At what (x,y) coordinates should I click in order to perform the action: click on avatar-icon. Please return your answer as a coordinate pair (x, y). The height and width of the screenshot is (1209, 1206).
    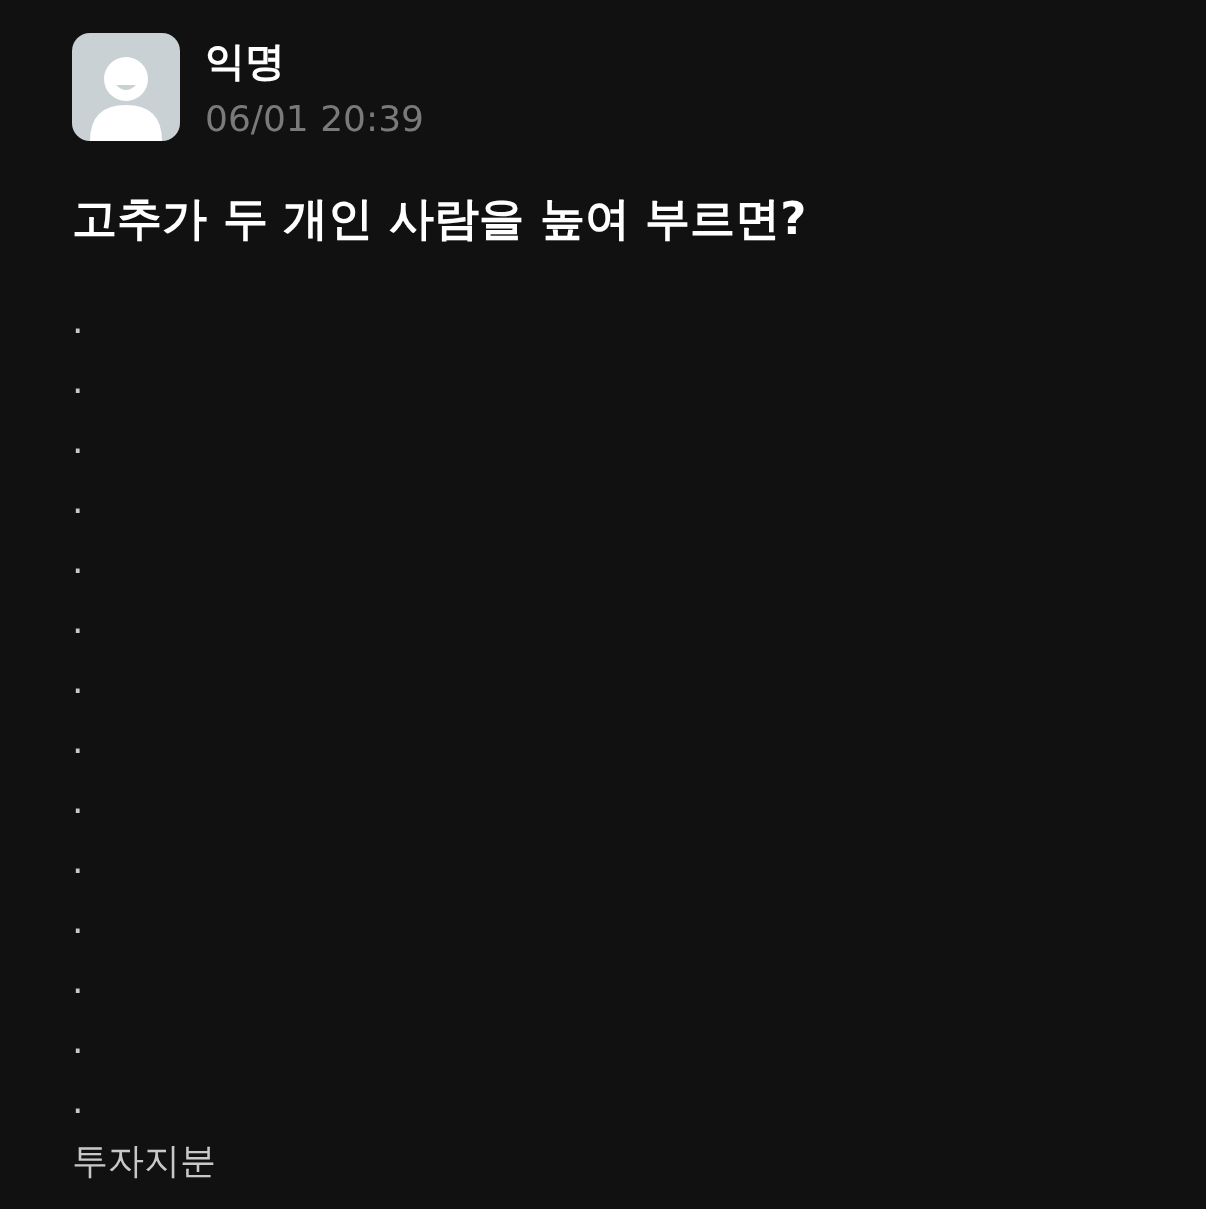
    Looking at the image, I should click on (126, 87).